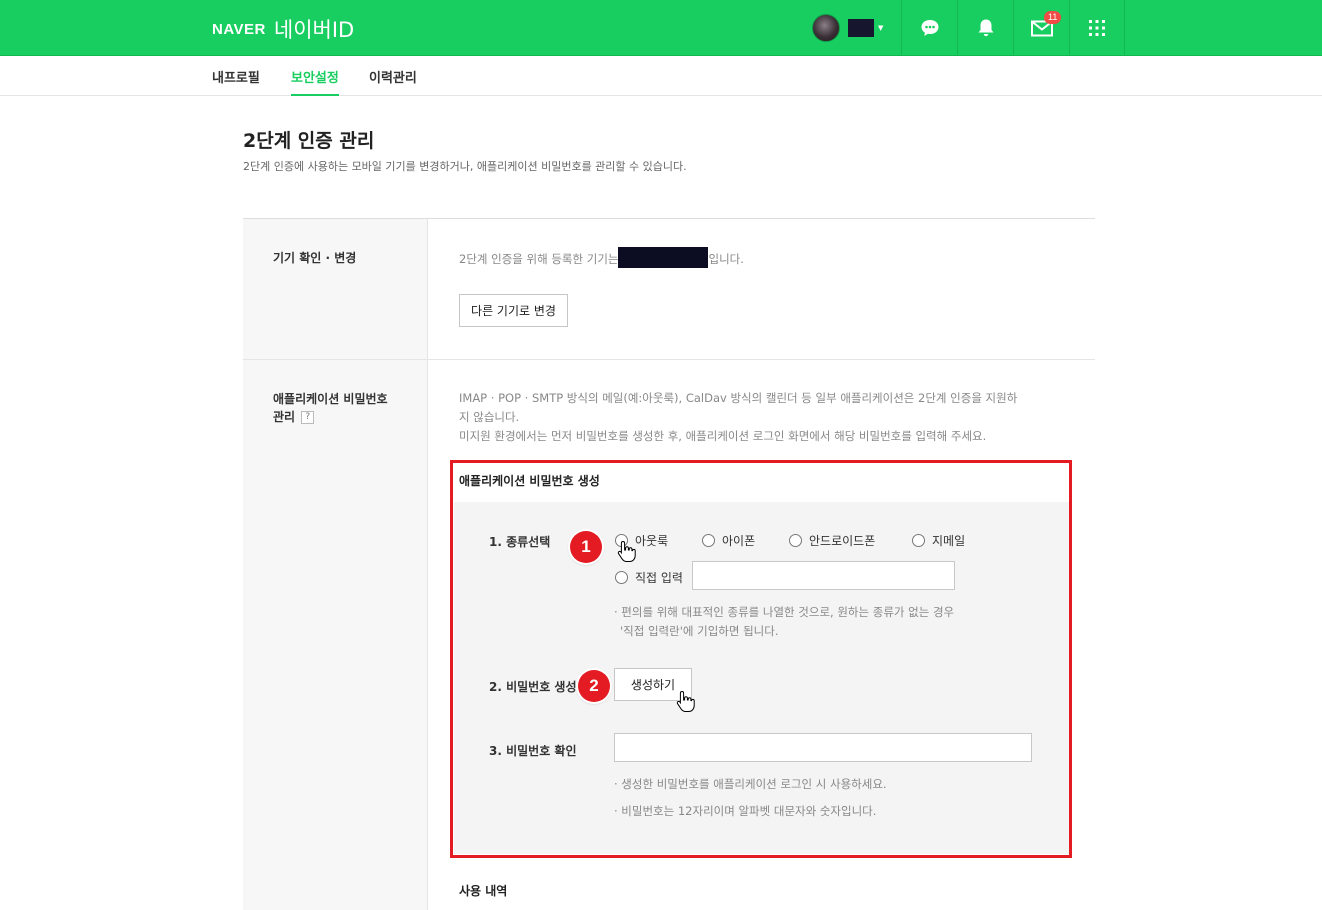 Image resolution: width=1322 pixels, height=910 pixels. Describe the element at coordinates (393, 81) in the screenshot. I see `tab-history: 이력관리` at that location.